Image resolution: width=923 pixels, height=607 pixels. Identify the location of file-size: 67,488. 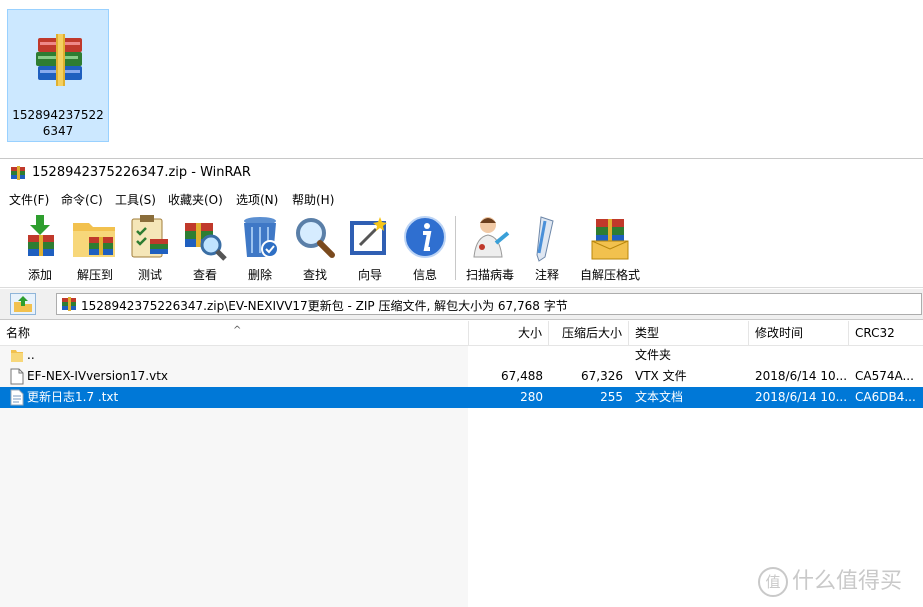
(522, 376).